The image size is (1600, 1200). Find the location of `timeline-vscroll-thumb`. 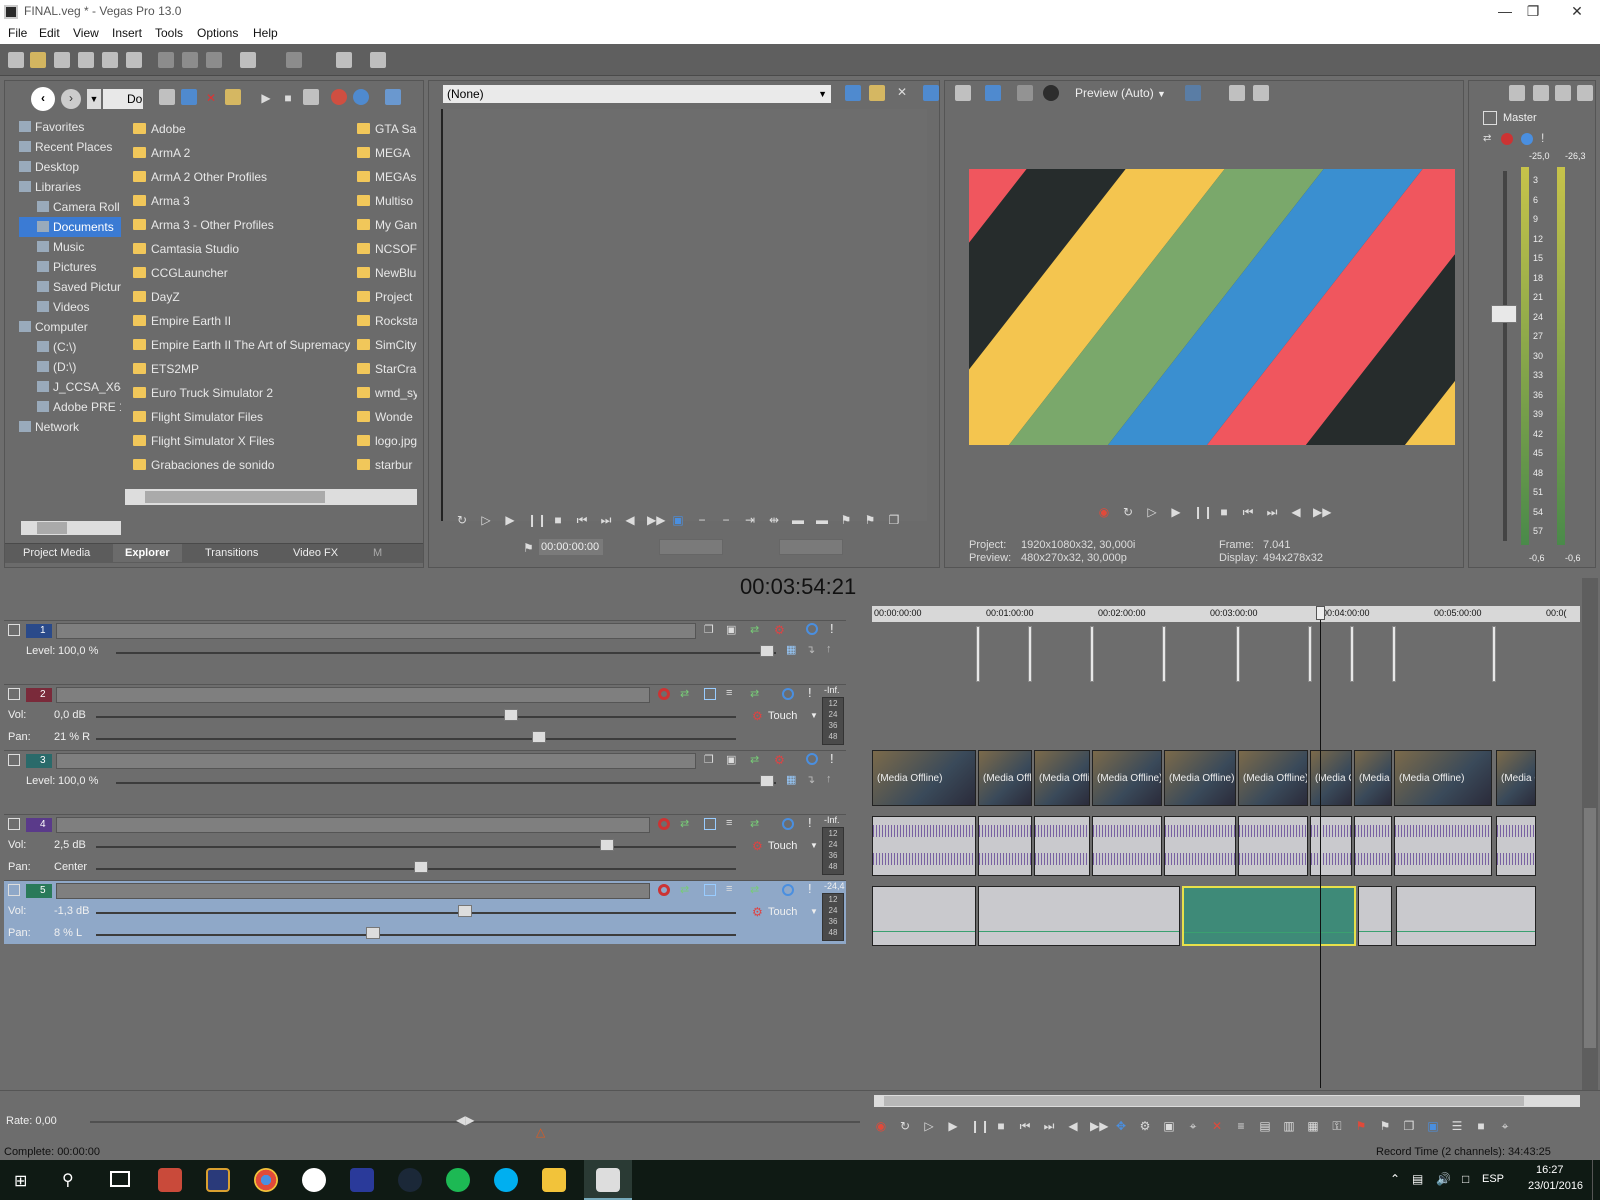

timeline-vscroll-thumb is located at coordinates (1590, 928).